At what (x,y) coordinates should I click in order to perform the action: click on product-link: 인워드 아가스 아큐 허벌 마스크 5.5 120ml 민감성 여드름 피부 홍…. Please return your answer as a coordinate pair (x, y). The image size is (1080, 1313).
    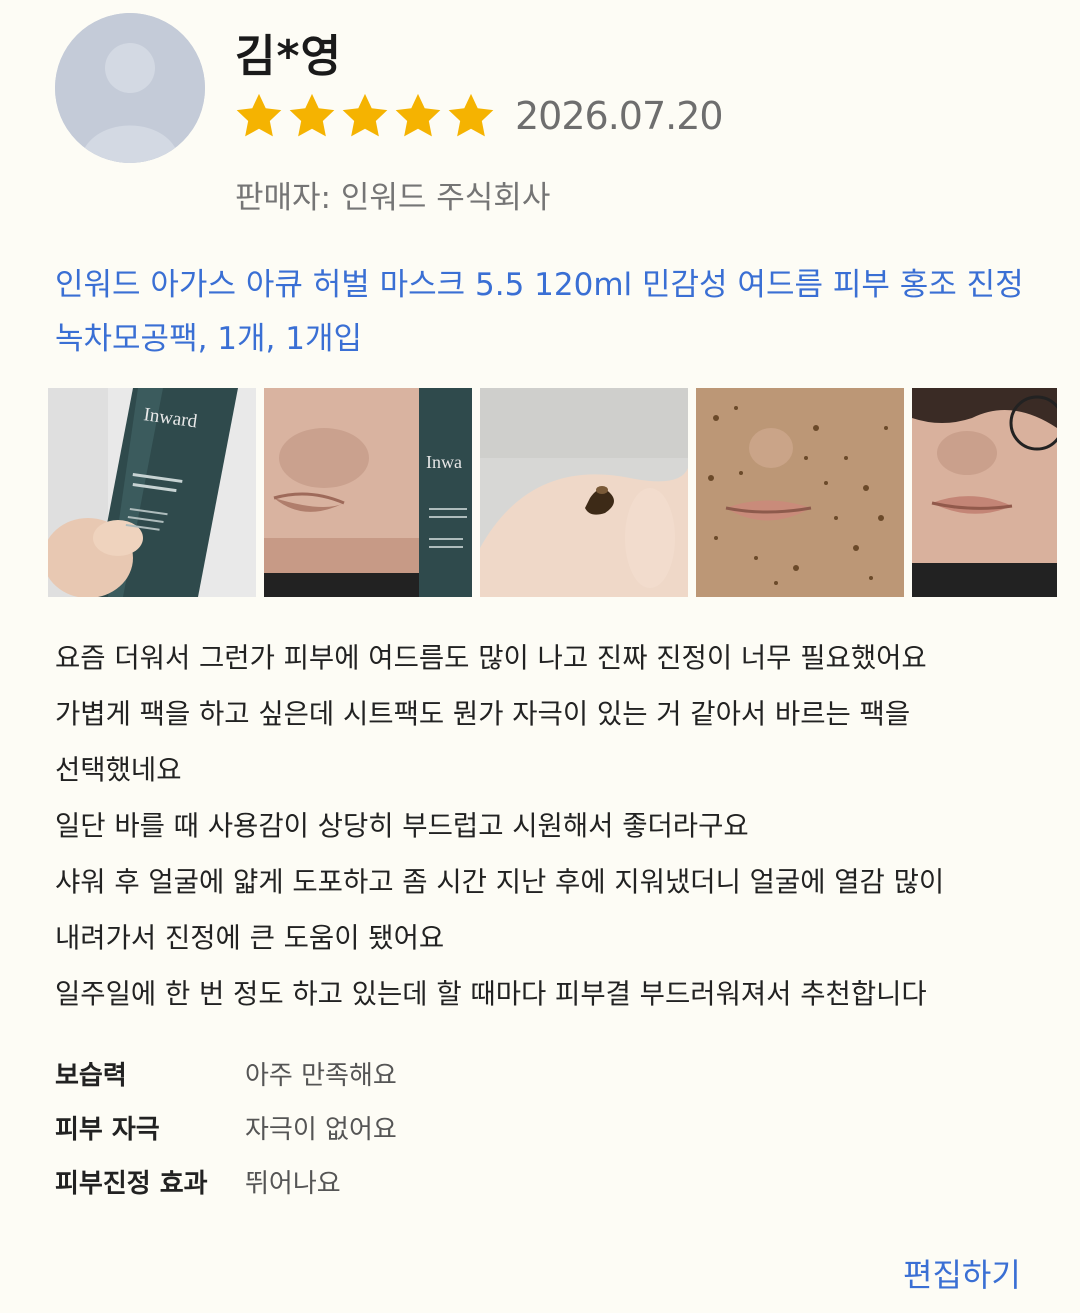
    Looking at the image, I should click on (545, 312).